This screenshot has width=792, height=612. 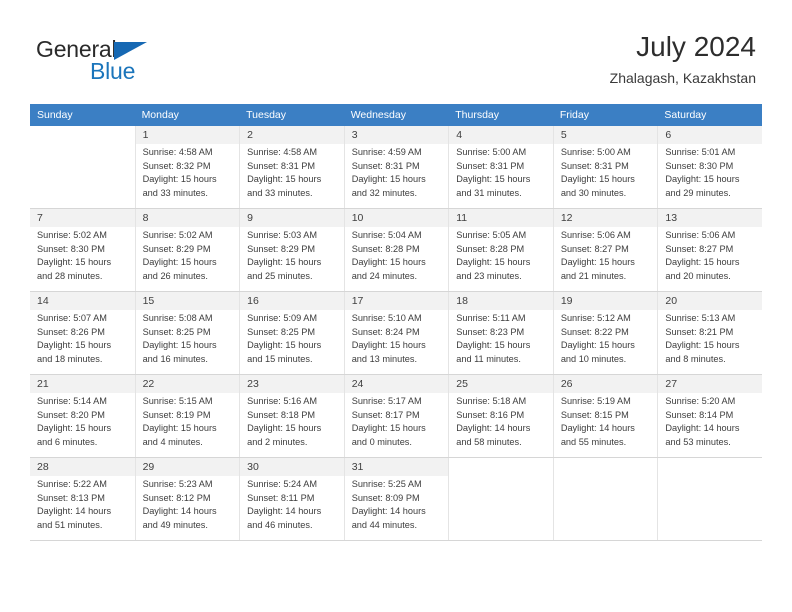 What do you see at coordinates (597, 428) in the screenshot?
I see `daylight-text-line1: Daylight: 14 hours` at bounding box center [597, 428].